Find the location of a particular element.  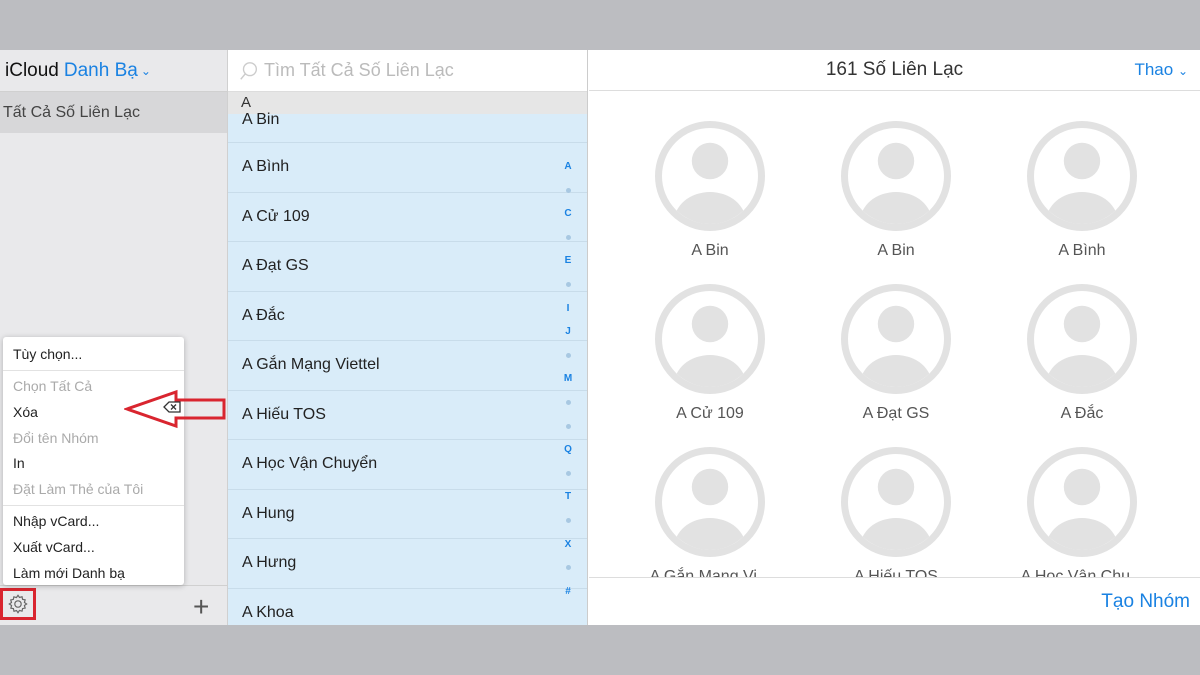

contact-row: A Đạt GS is located at coordinates (407, 267).